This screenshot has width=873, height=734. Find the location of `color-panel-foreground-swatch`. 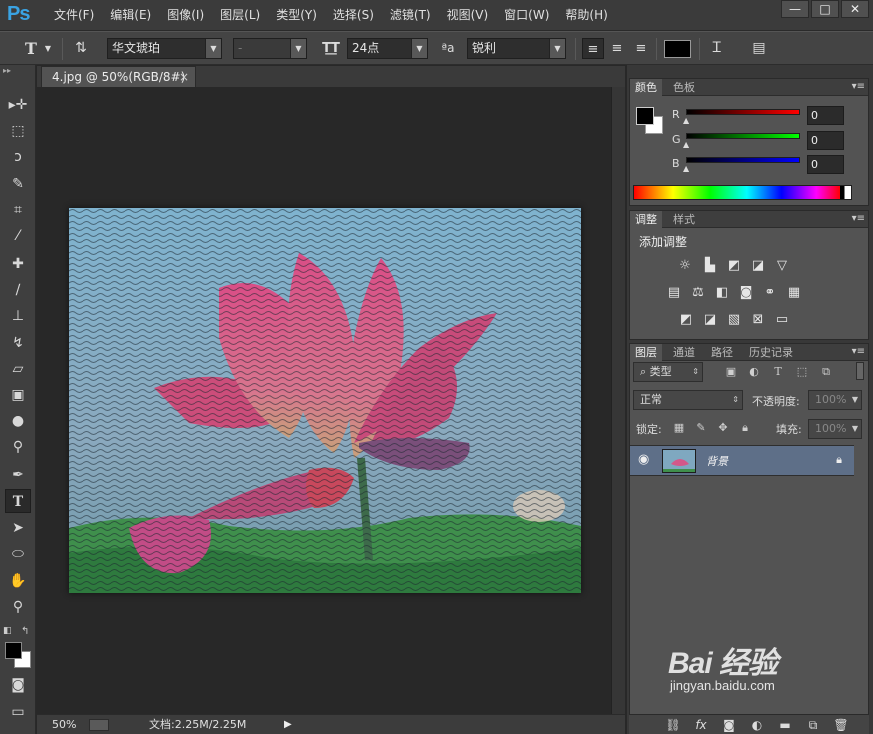

color-panel-foreground-swatch is located at coordinates (645, 116).